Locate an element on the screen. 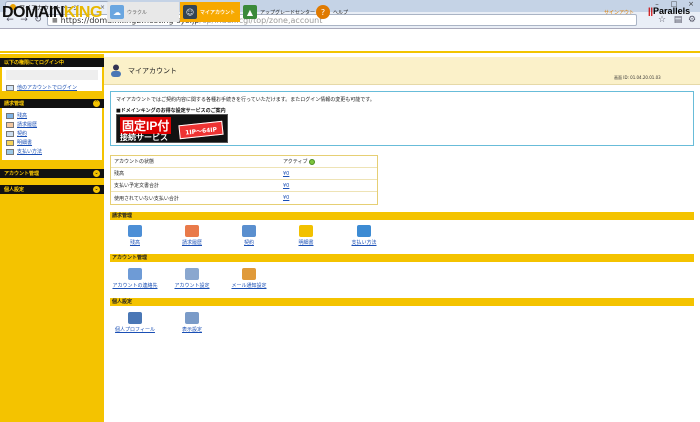 The width and height of the screenshot is (700, 422). sidebar-login-box: 他のアカウントでログイン is located at coordinates (52, 79).